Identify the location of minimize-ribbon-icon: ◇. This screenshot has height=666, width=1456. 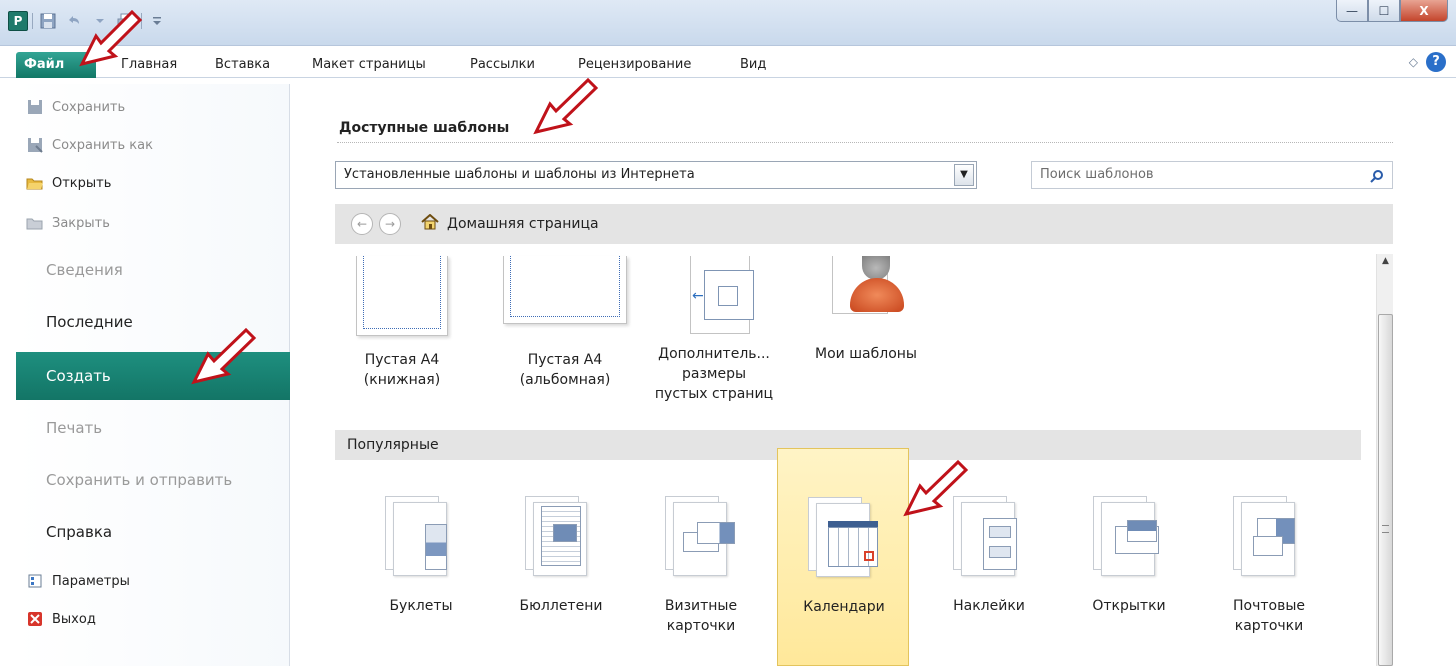
(1413, 62).